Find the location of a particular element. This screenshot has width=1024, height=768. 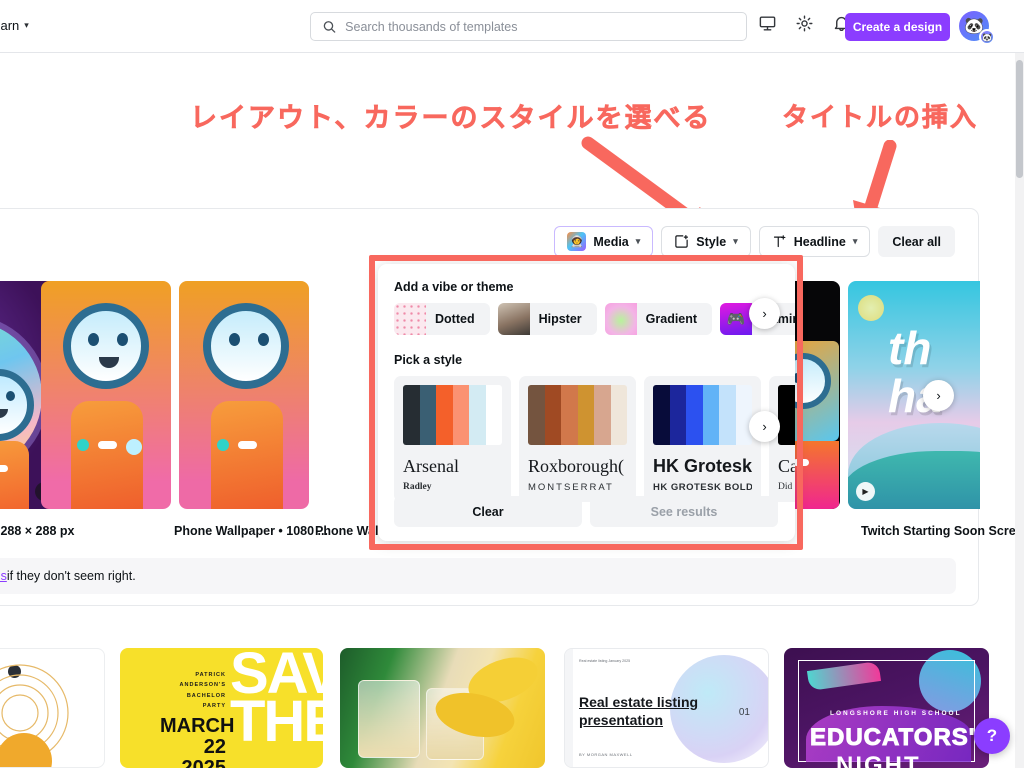

style-card-subtitle: HK GROTESK BOLD is located at coordinates (702, 487).